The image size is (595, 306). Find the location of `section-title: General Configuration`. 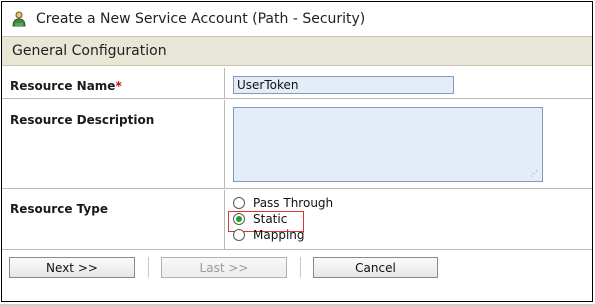

section-title: General Configuration is located at coordinates (89, 51).